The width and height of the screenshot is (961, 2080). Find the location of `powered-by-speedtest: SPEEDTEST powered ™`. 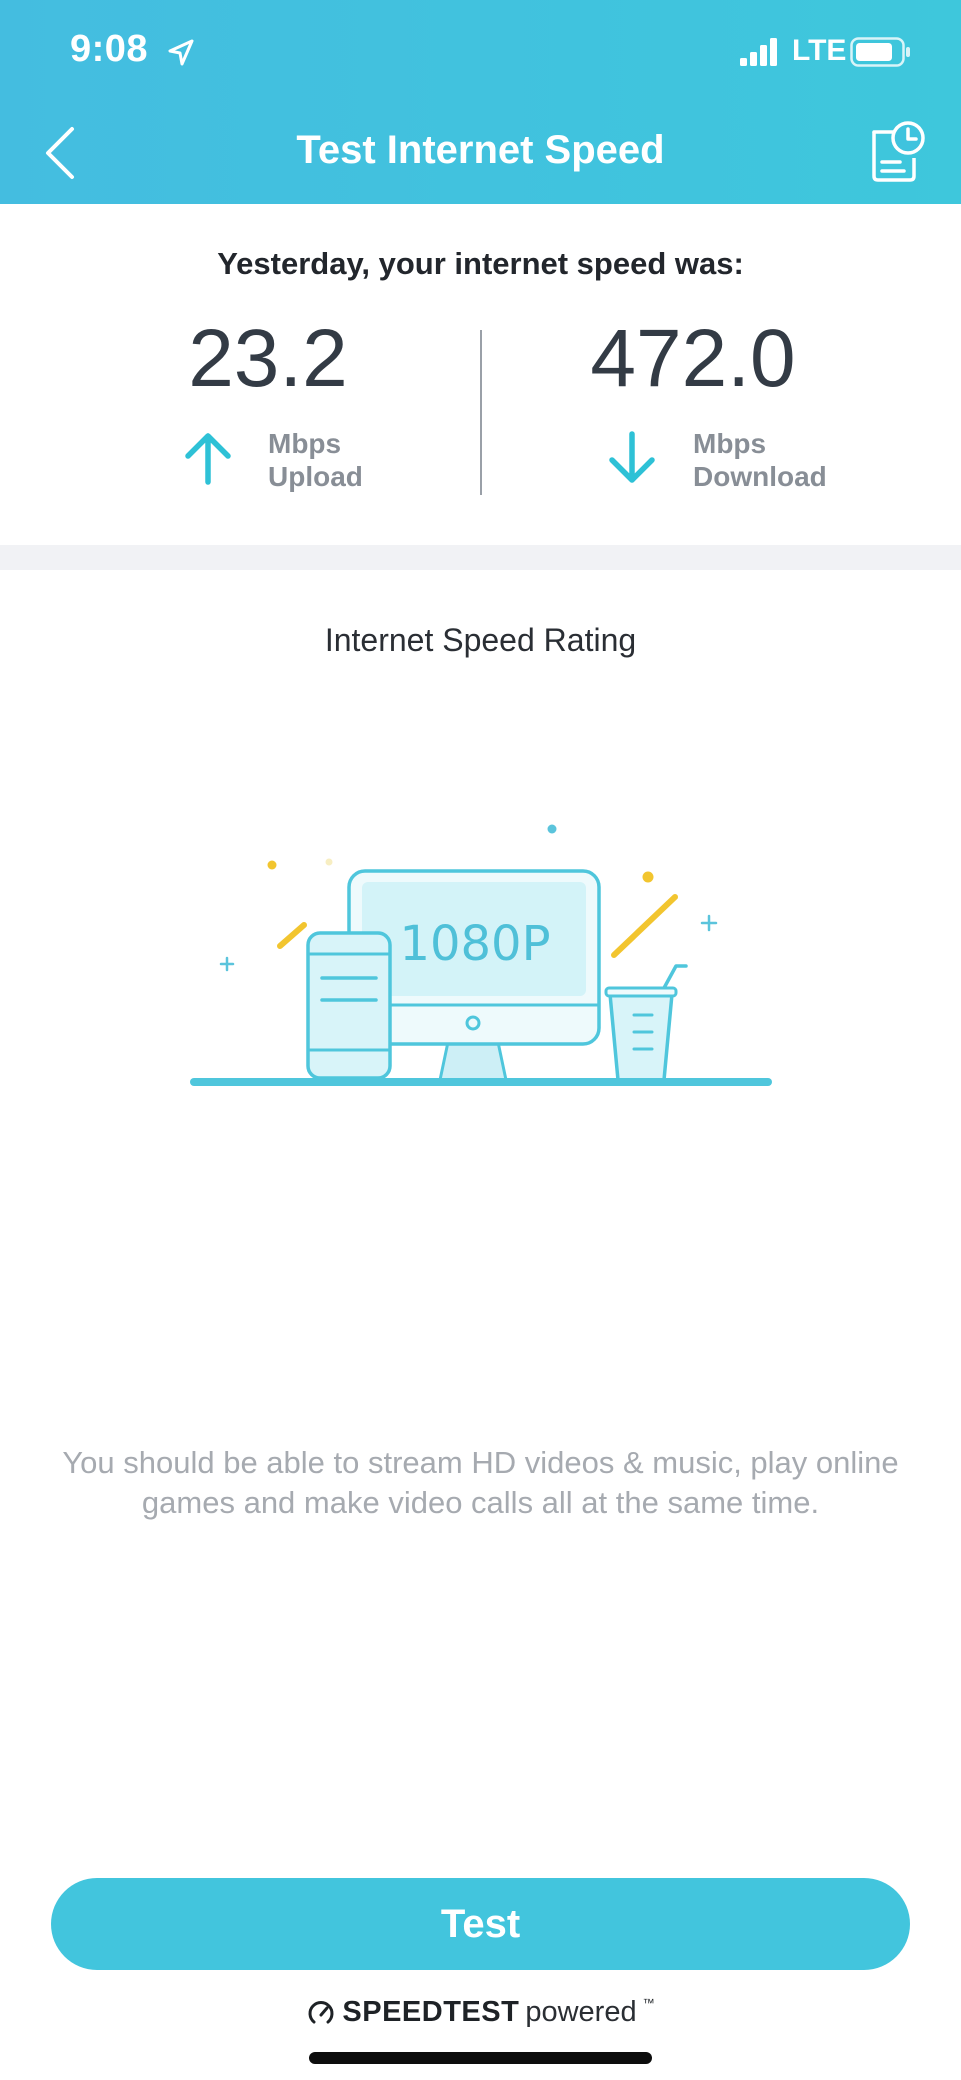

powered-by-speedtest: SPEEDTEST powered ™ is located at coordinates (480, 2012).